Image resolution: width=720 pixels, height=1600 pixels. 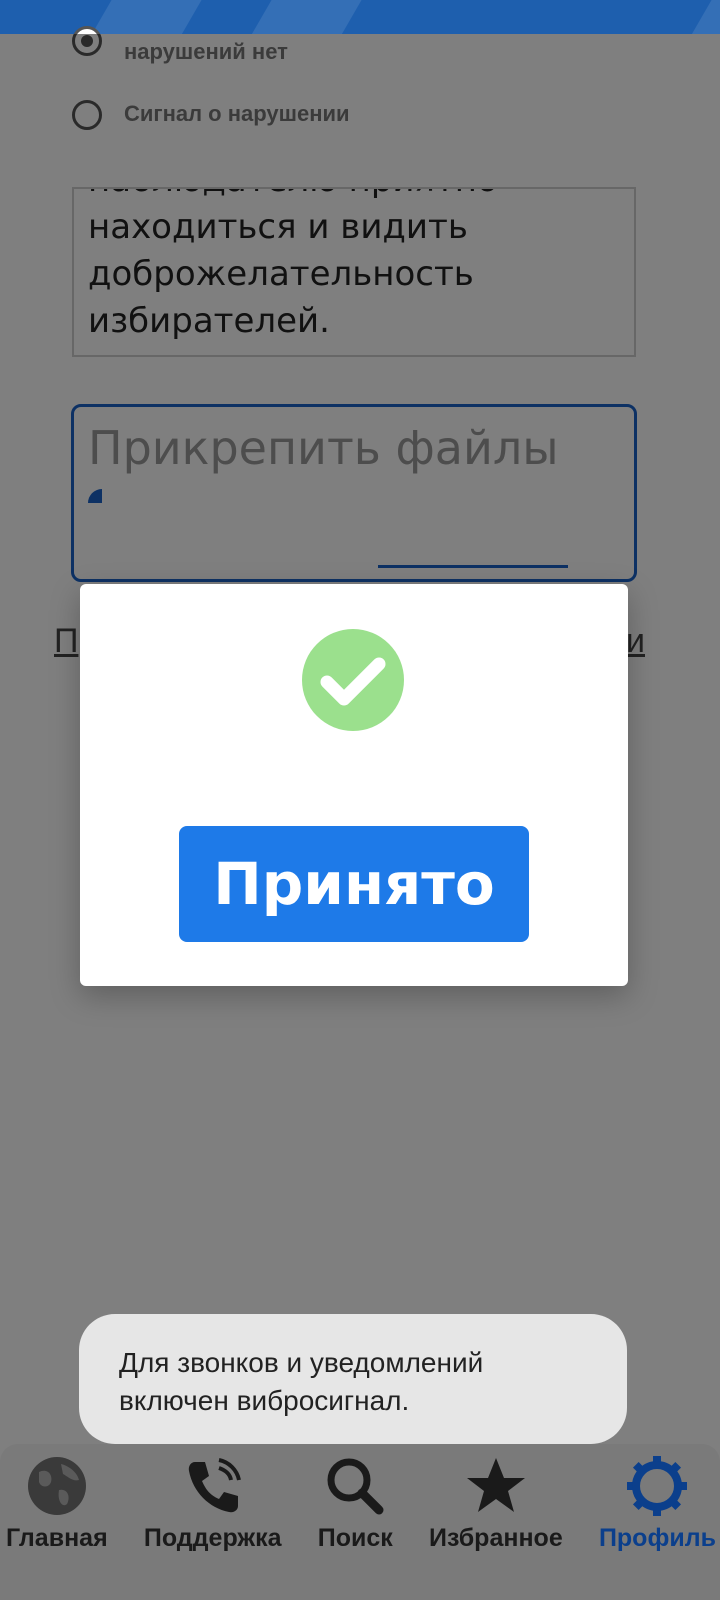 What do you see at coordinates (657, 1486) in the screenshot?
I see `gear-icon` at bounding box center [657, 1486].